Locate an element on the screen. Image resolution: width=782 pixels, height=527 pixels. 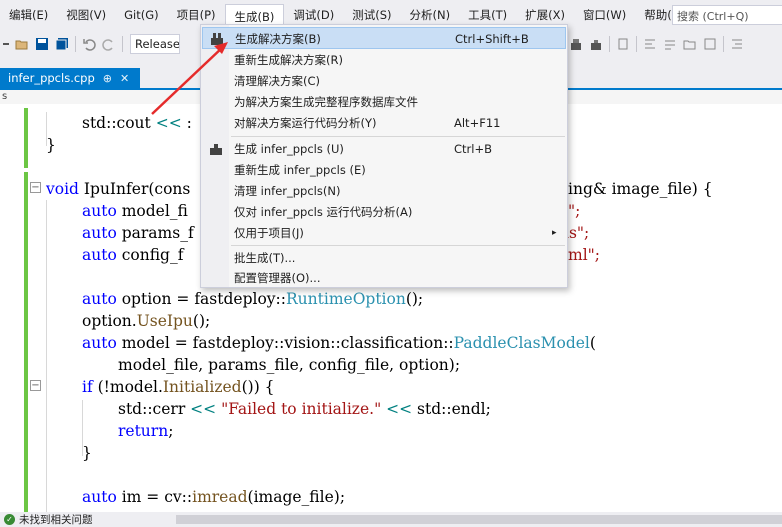
tab-infer-ppcls: infer_ppcls.cpp ⊕ ✕ is located at coordinates (70, 78).